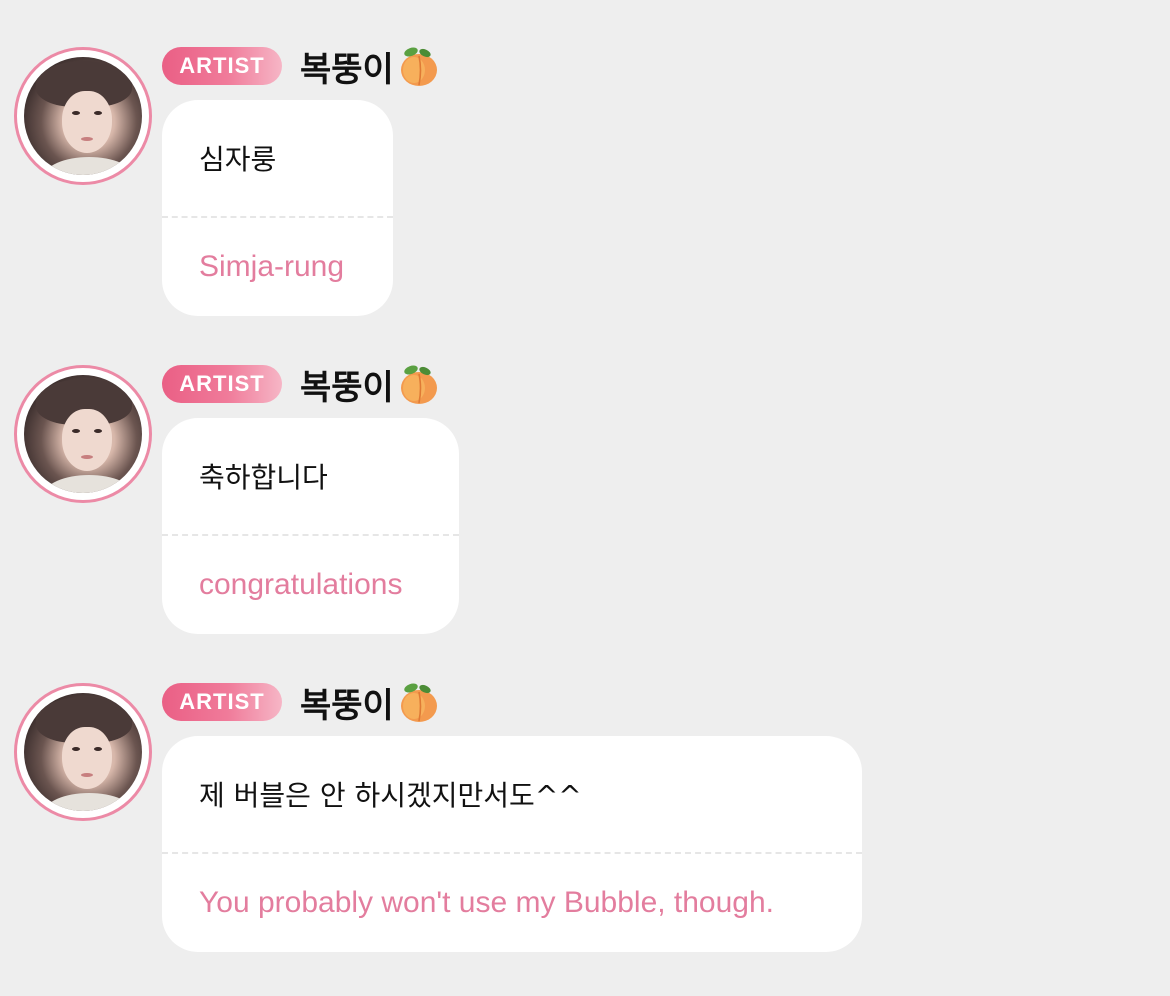 The image size is (1170, 996). I want to click on translation-text: Simja-rung, so click(272, 266).